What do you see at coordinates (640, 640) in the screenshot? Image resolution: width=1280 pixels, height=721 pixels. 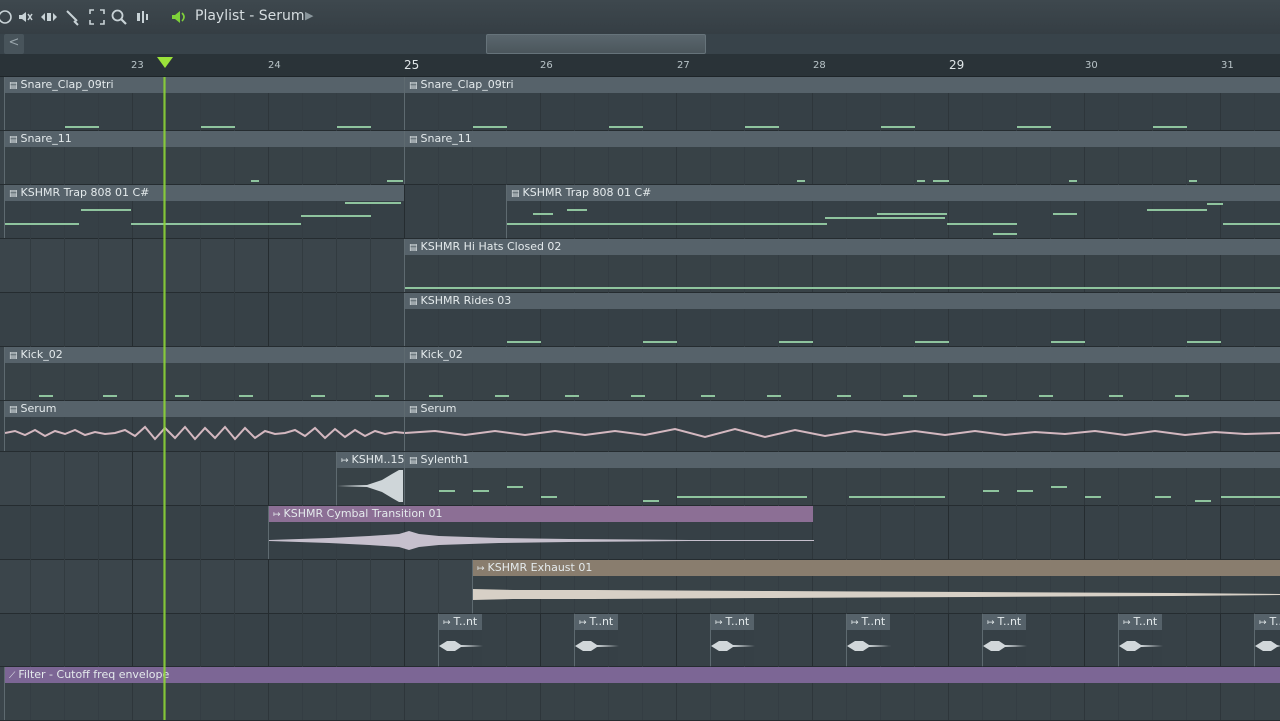 I see `track-lane` at bounding box center [640, 640].